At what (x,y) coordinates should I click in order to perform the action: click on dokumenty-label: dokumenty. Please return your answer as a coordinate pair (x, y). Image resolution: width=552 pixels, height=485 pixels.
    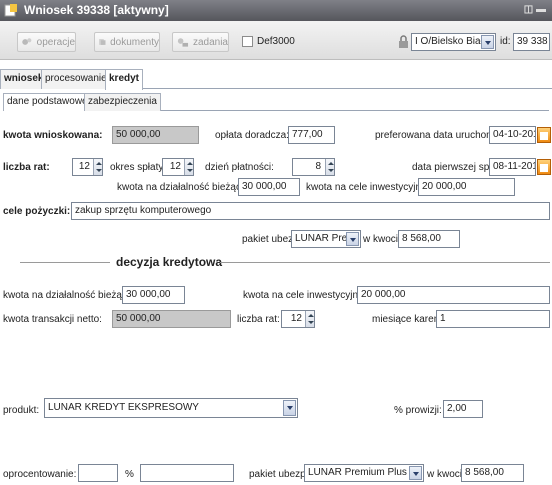
    Looking at the image, I should click on (134, 42).